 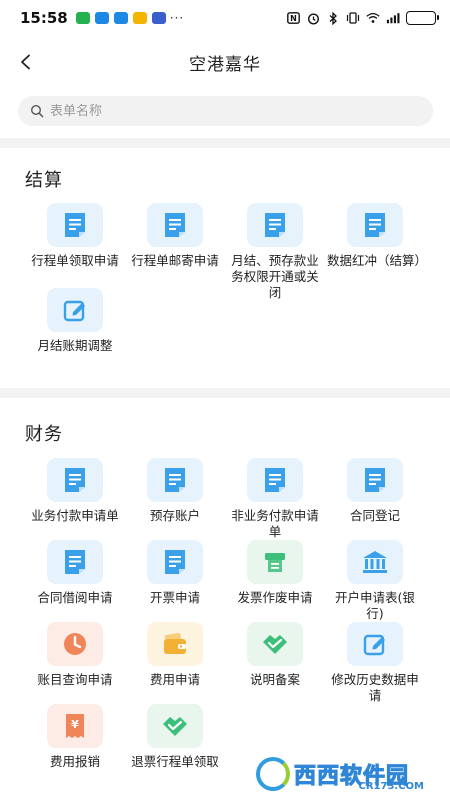 I want to click on page-title: 空港嘉华, so click(x=225, y=64).